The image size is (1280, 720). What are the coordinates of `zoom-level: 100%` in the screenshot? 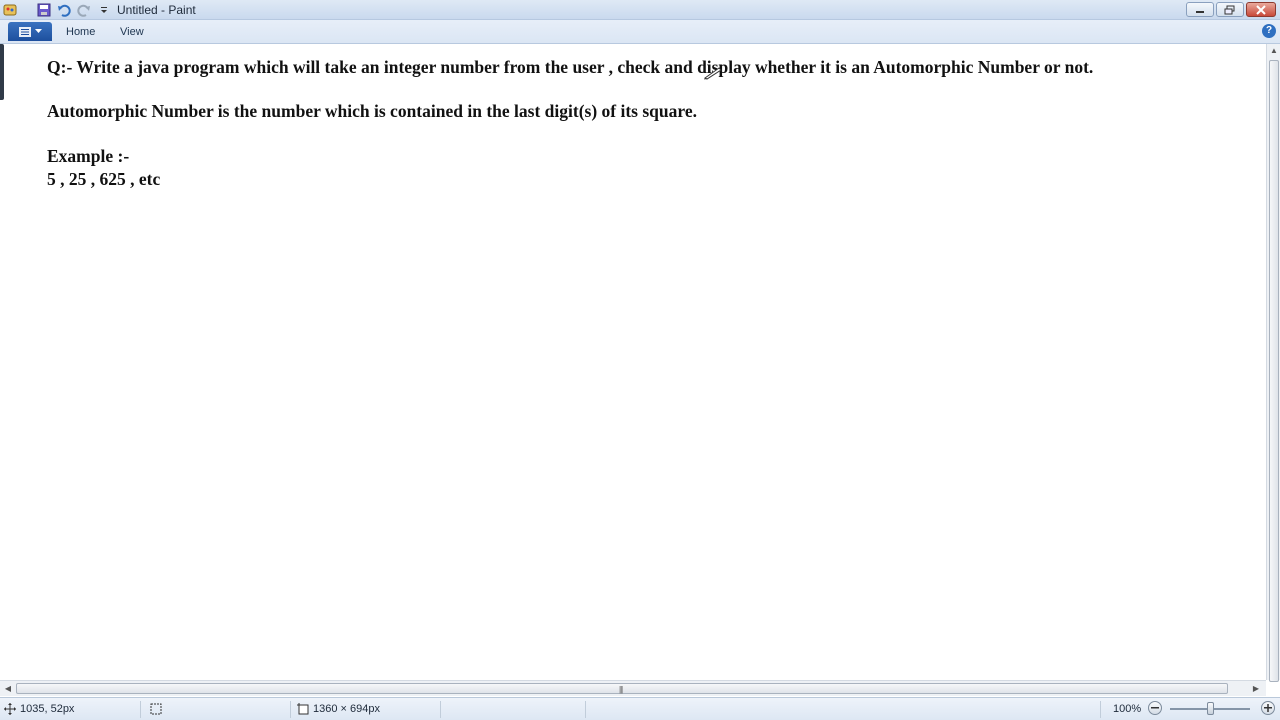 It's located at (1127, 709).